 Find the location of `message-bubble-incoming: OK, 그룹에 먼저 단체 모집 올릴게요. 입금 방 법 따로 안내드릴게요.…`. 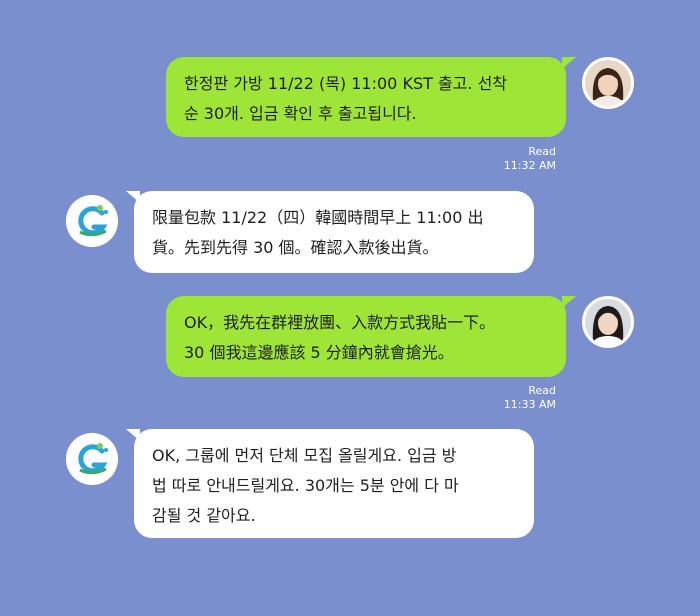

message-bubble-incoming: OK, 그룹에 먼저 단체 모집 올릴게요. 입금 방 법 따로 안내드릴게요.… is located at coordinates (334, 483).